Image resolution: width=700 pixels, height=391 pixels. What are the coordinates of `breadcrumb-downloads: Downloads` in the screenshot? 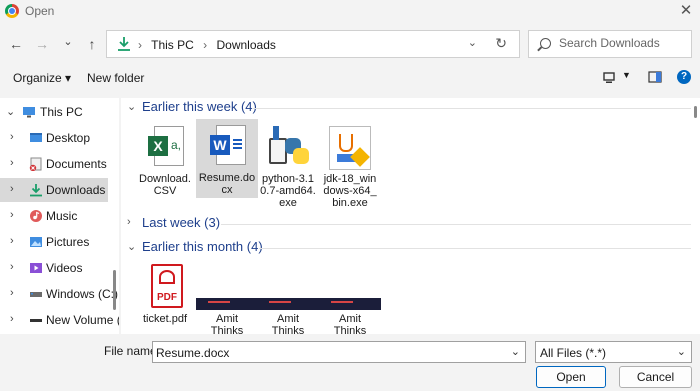 It's located at (246, 45).